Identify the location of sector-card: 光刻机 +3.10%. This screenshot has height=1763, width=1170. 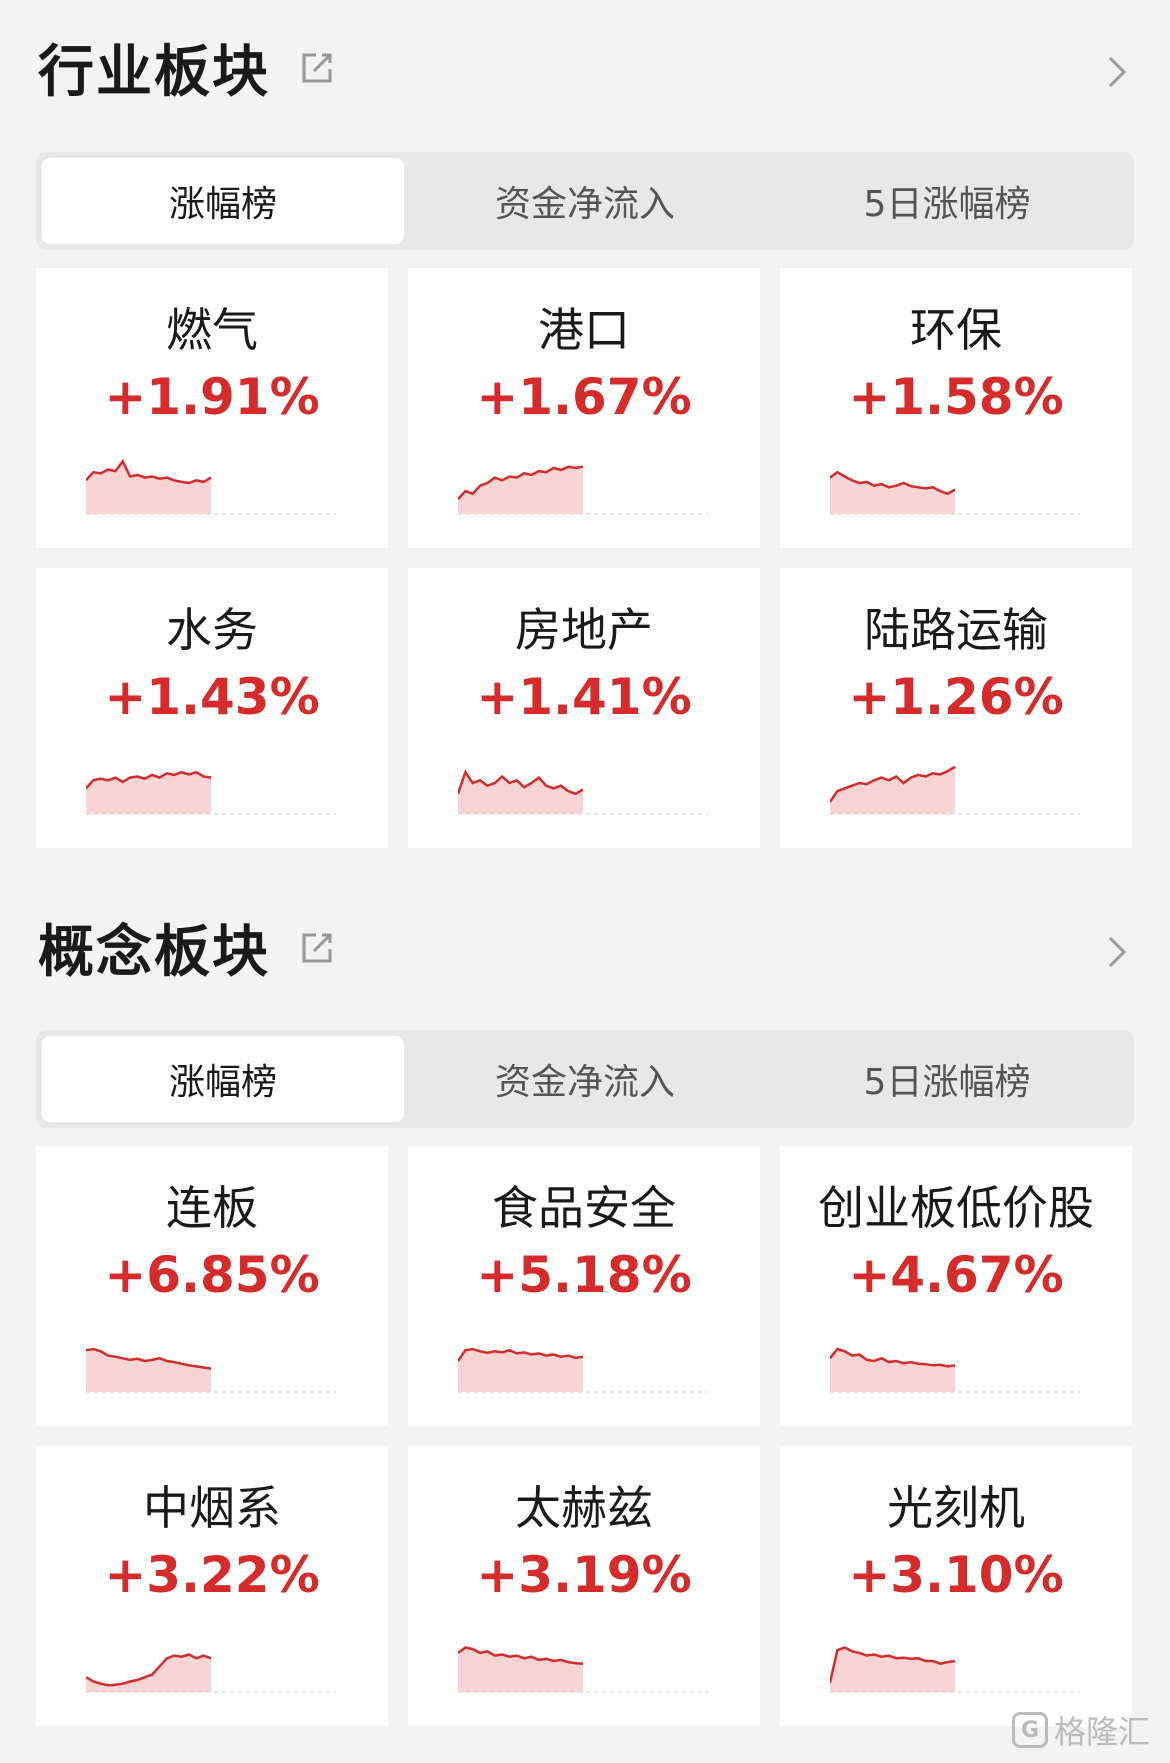
(956, 1586).